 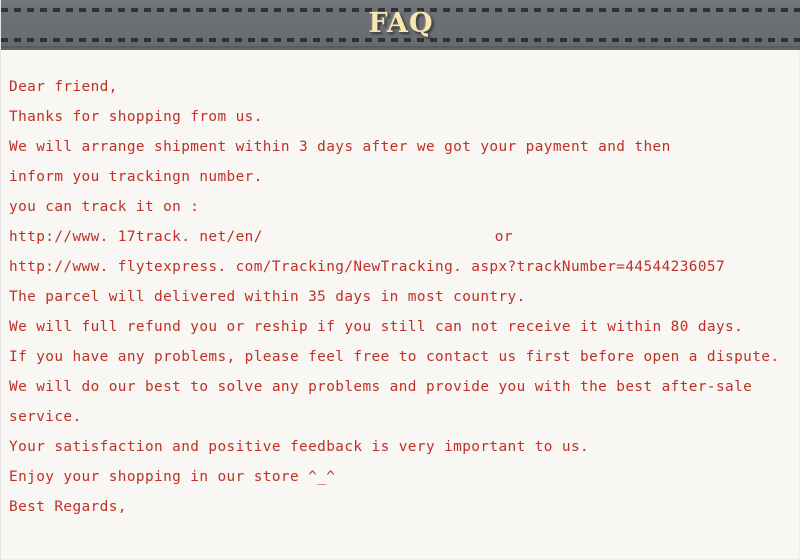 I want to click on letter-line-tracking-url-17track: http://www. 17track. net/en/or, so click(x=404, y=237).